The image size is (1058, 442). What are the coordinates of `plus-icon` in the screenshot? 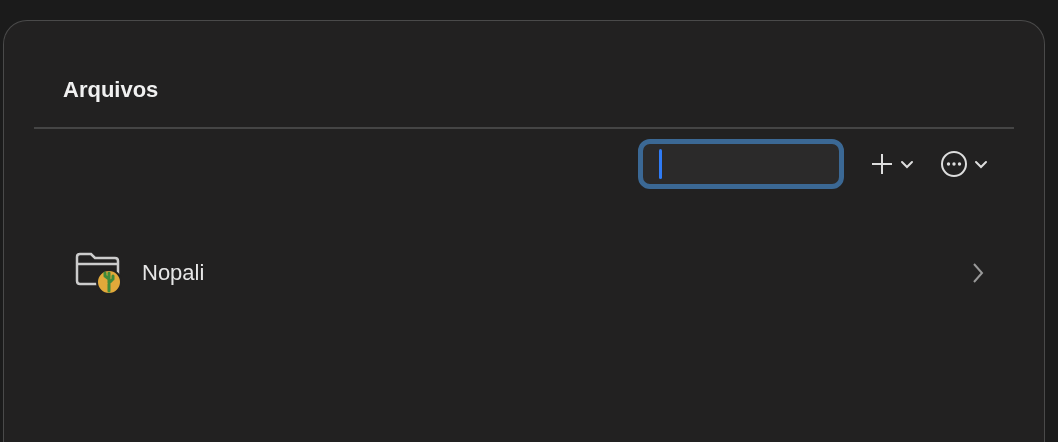 It's located at (882, 164).